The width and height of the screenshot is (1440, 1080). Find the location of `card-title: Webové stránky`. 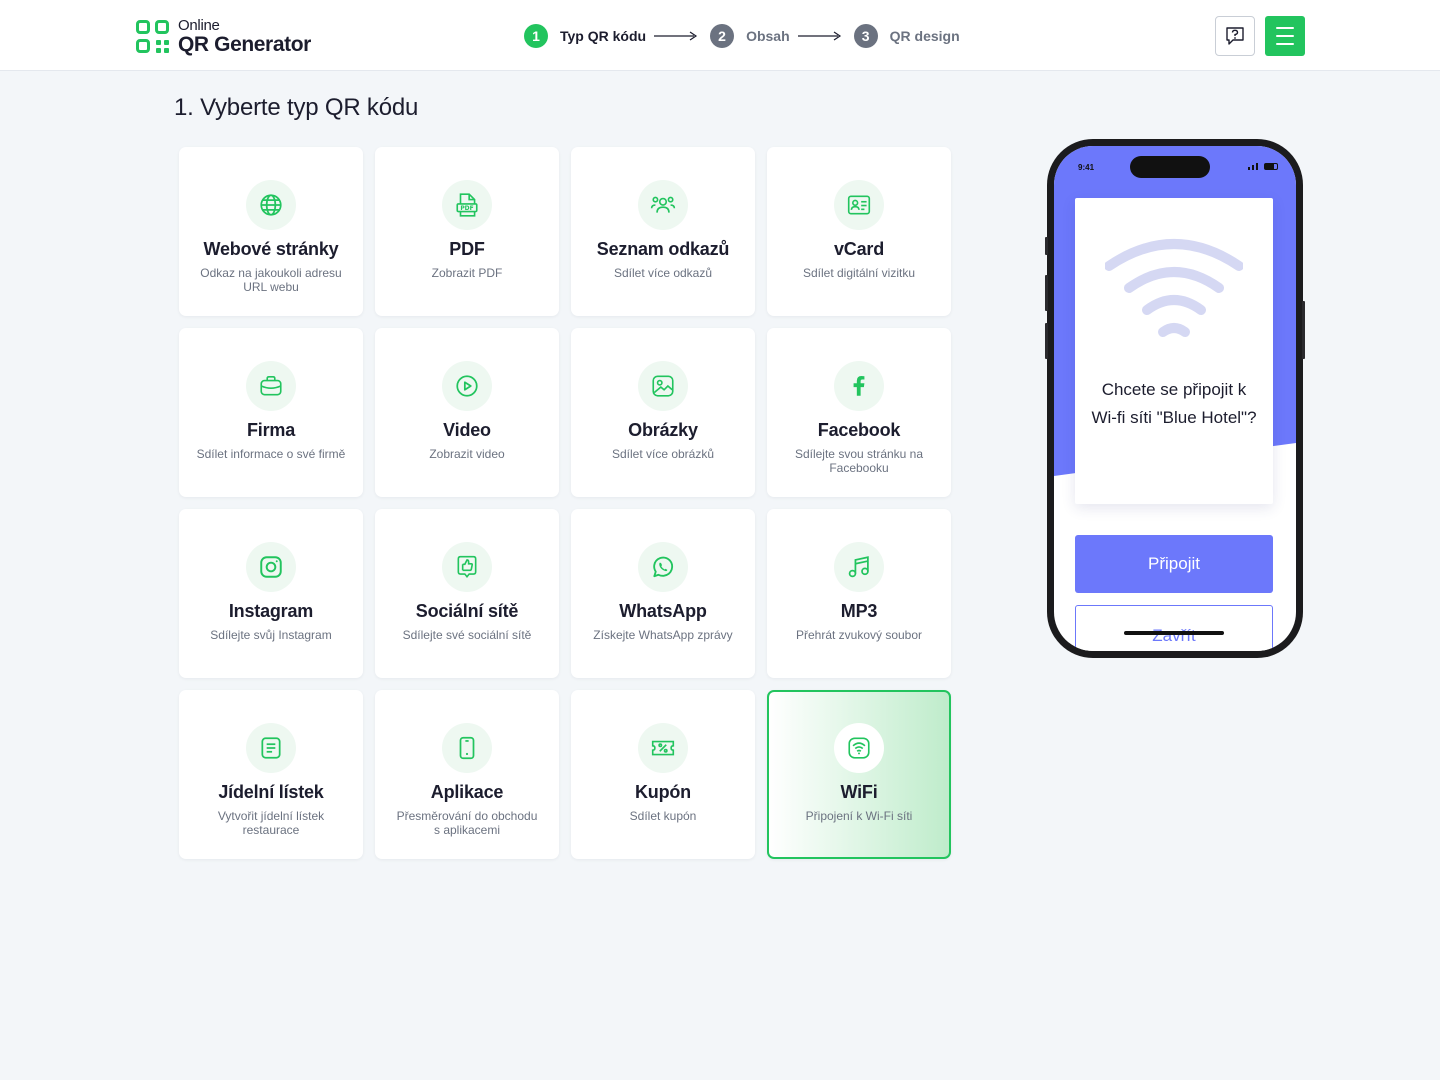

card-title: Webové stránky is located at coordinates (271, 249).